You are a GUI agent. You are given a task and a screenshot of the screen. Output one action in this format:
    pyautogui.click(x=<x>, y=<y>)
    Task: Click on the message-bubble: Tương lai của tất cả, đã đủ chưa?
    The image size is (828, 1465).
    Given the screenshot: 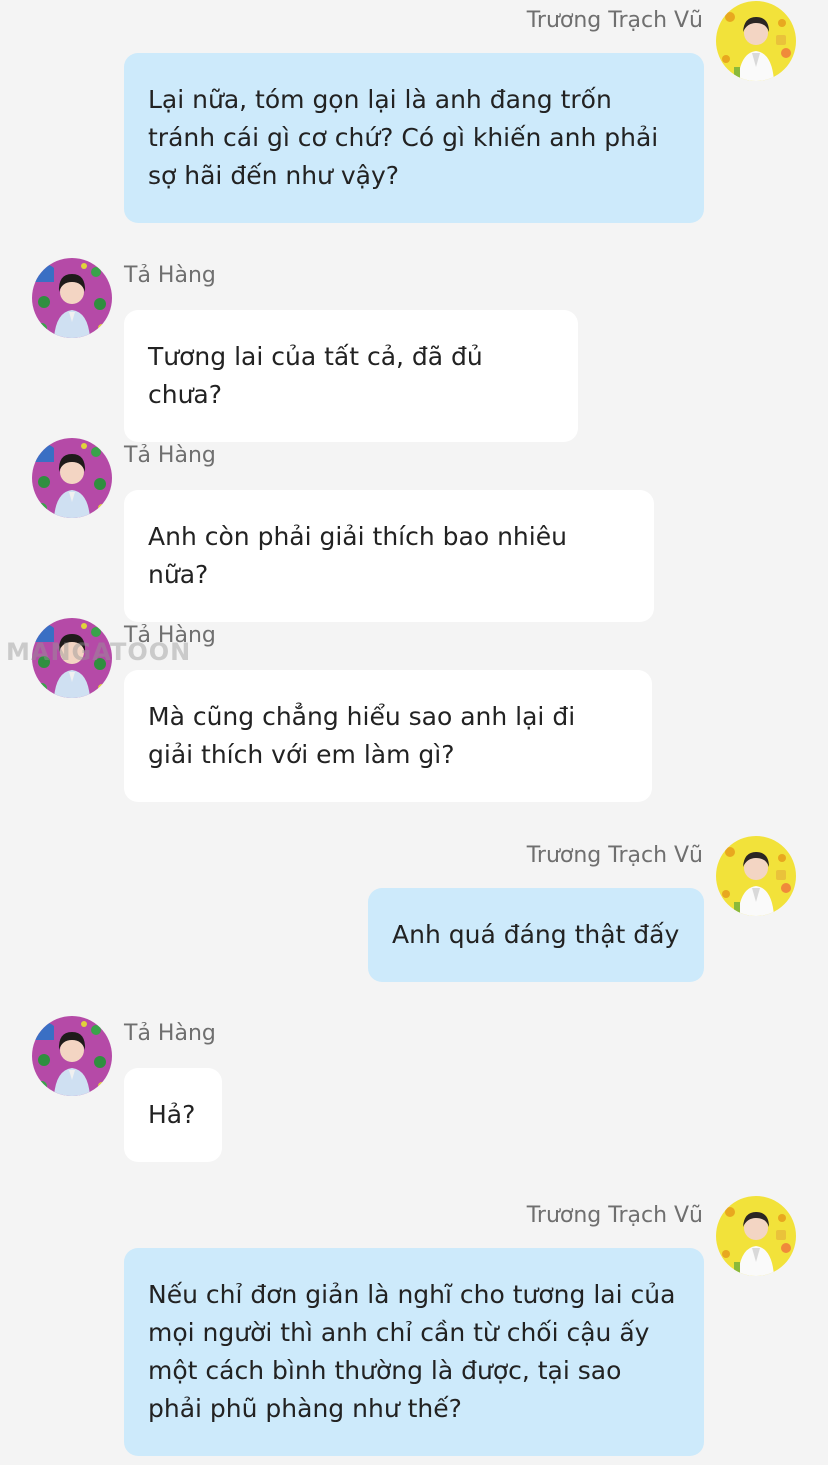 What is the action you would take?
    pyautogui.click(x=351, y=376)
    